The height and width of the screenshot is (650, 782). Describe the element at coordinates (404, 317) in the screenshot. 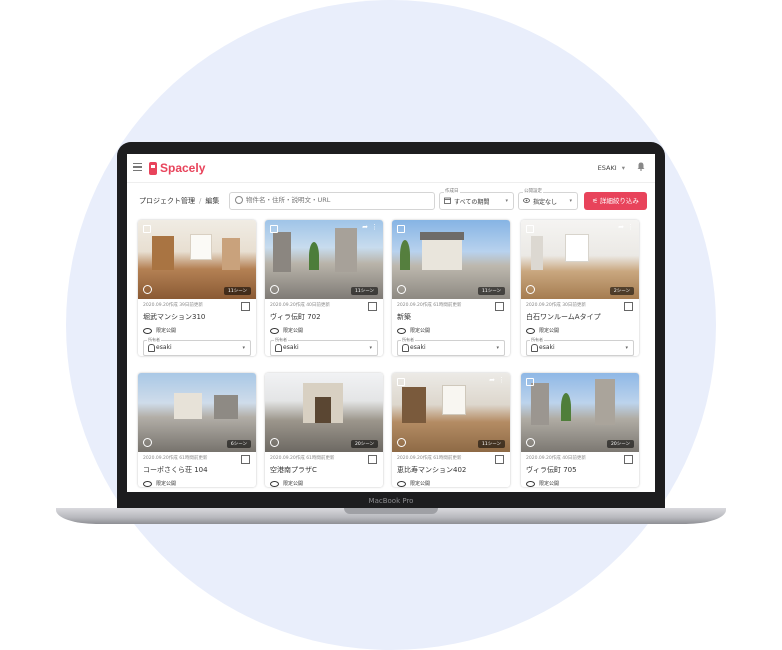

I see `card-title: 新築` at that location.